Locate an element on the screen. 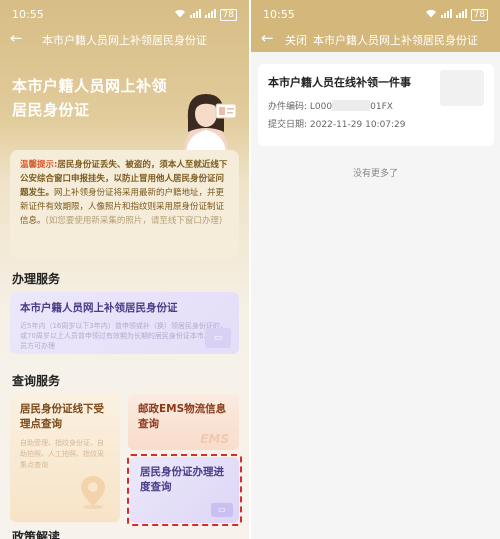  case-date-row: 提交日期: 2022-11-29 10:07:29 is located at coordinates (376, 123).